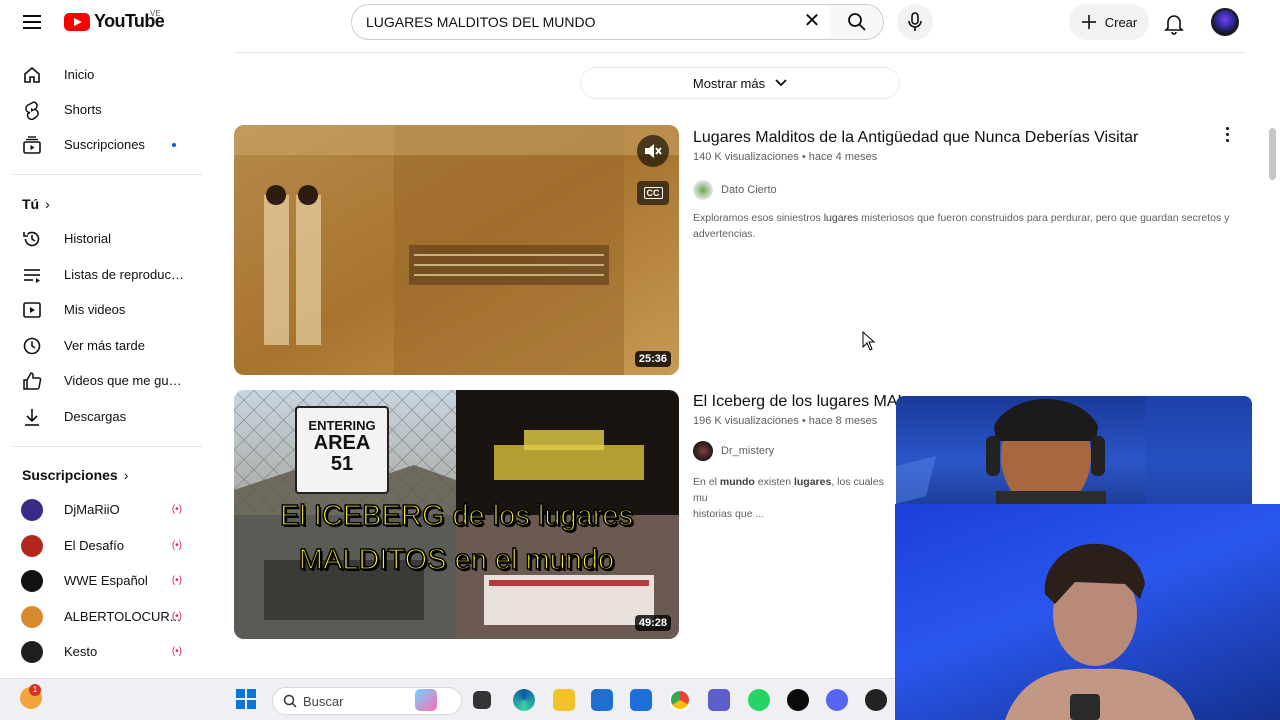 The image size is (1280, 720). I want to click on view-count: 140 K visualizaciones, so click(746, 157).